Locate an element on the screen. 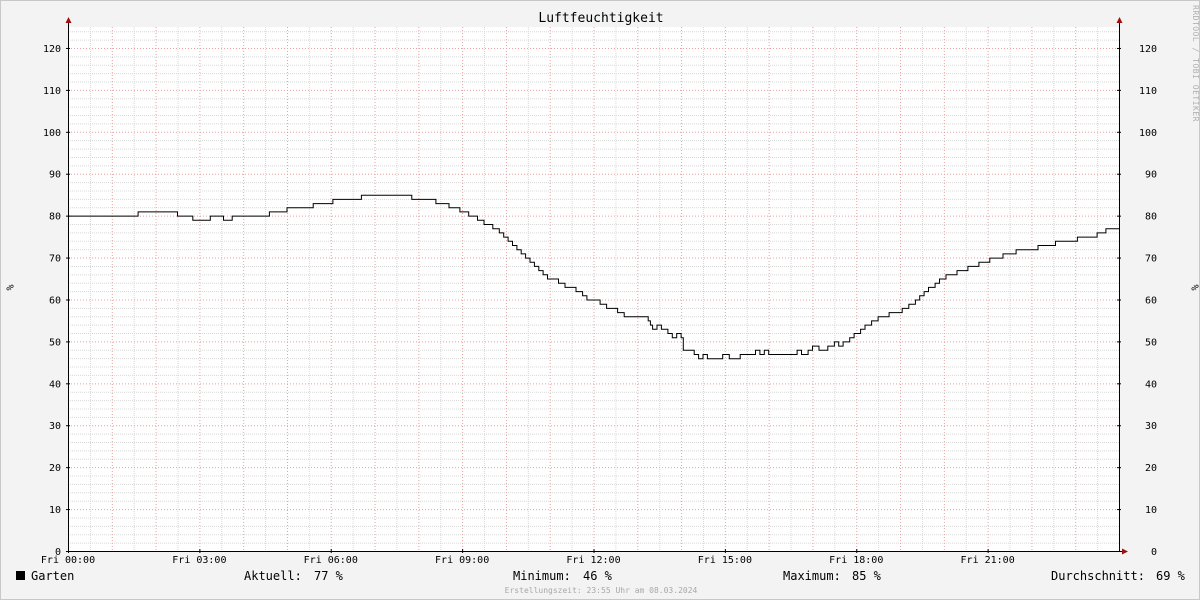  y-tick-label-left: 50 is located at coordinates (55, 342).